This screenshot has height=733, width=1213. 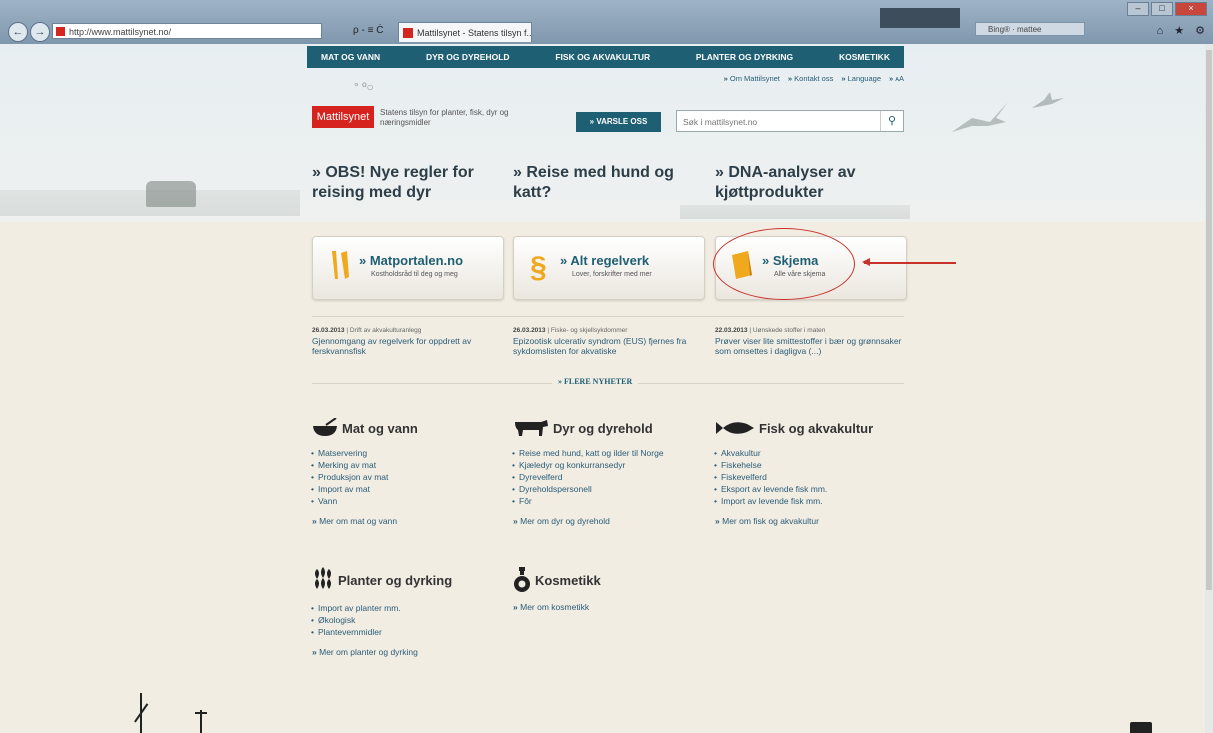 What do you see at coordinates (1183, 30) in the screenshot?
I see `browser-toolbar-icons: ⌂ ★ ⚙` at bounding box center [1183, 30].